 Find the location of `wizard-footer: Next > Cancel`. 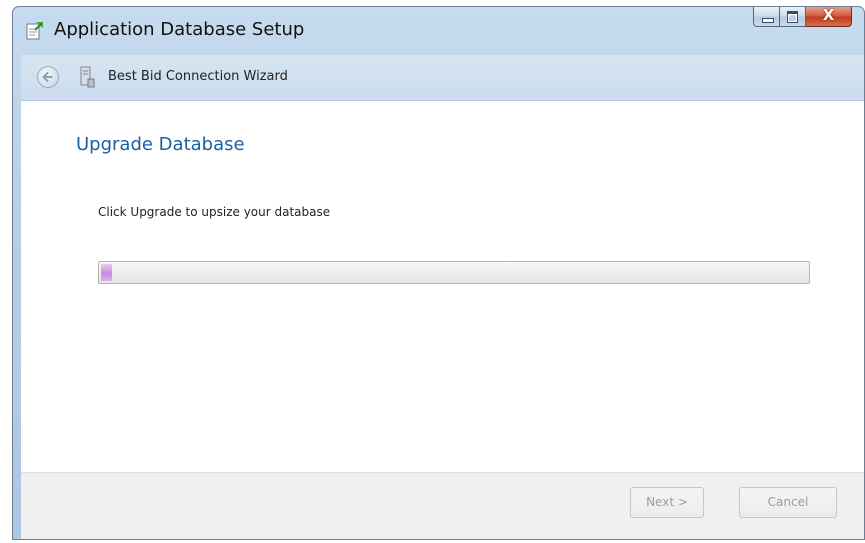

wizard-footer: Next > Cancel is located at coordinates (442, 505).